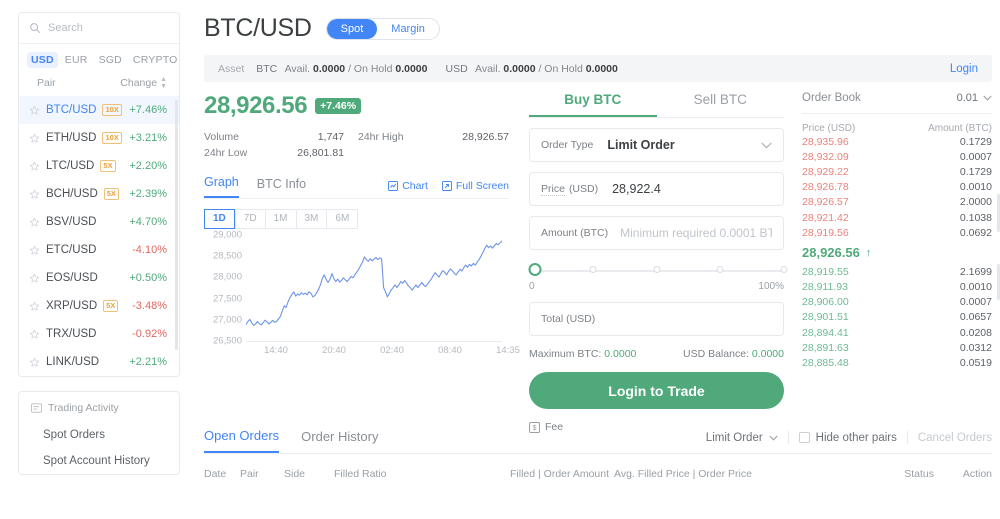 Image resolution: width=1000 pixels, height=519 pixels. What do you see at coordinates (897, 156) in the screenshot?
I see `order-book-ask-row: 28,932.09 0.0007` at bounding box center [897, 156].